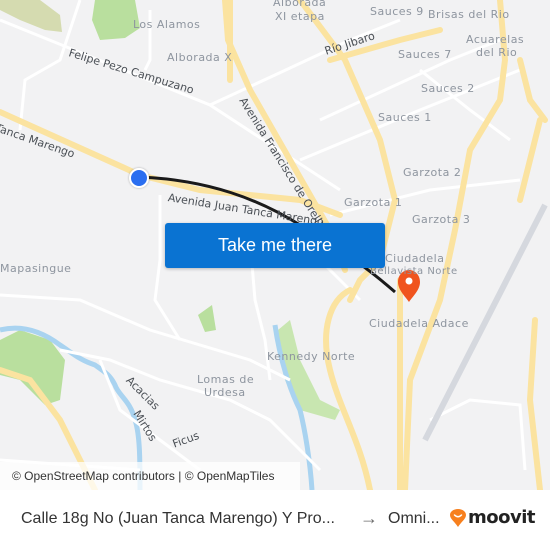 This screenshot has height=550, width=550. I want to click on arrow-right-icon: →, so click(369, 518).